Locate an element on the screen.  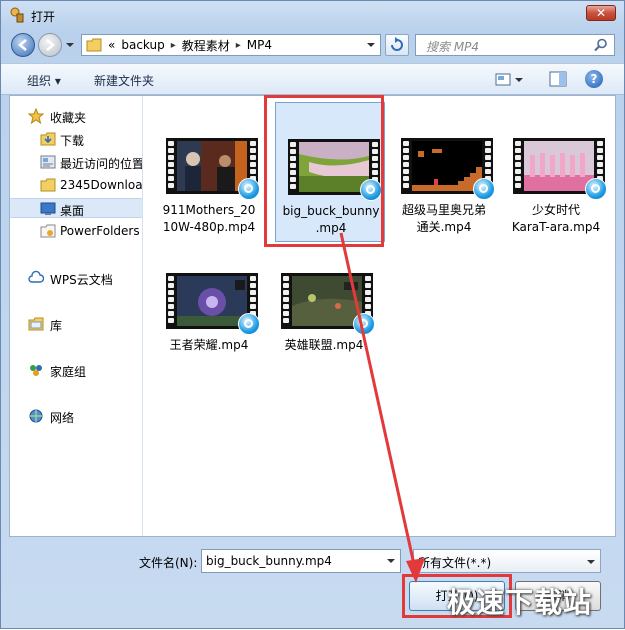
title-bar: 打开 ✕ is located at coordinates (312, 15).